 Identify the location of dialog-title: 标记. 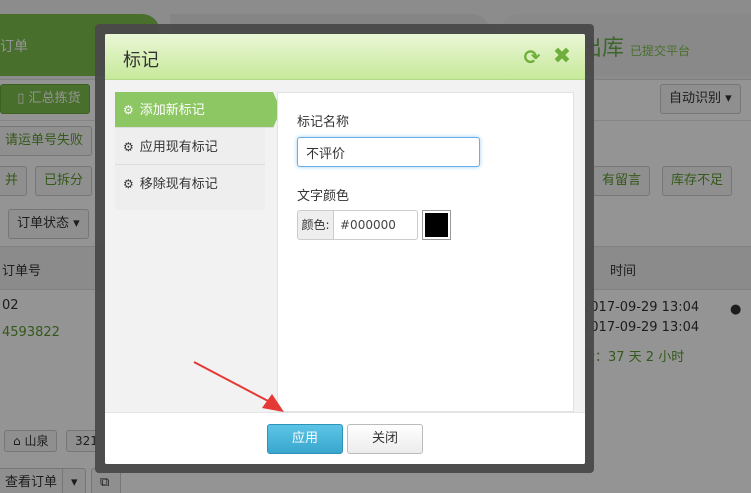
(141, 60).